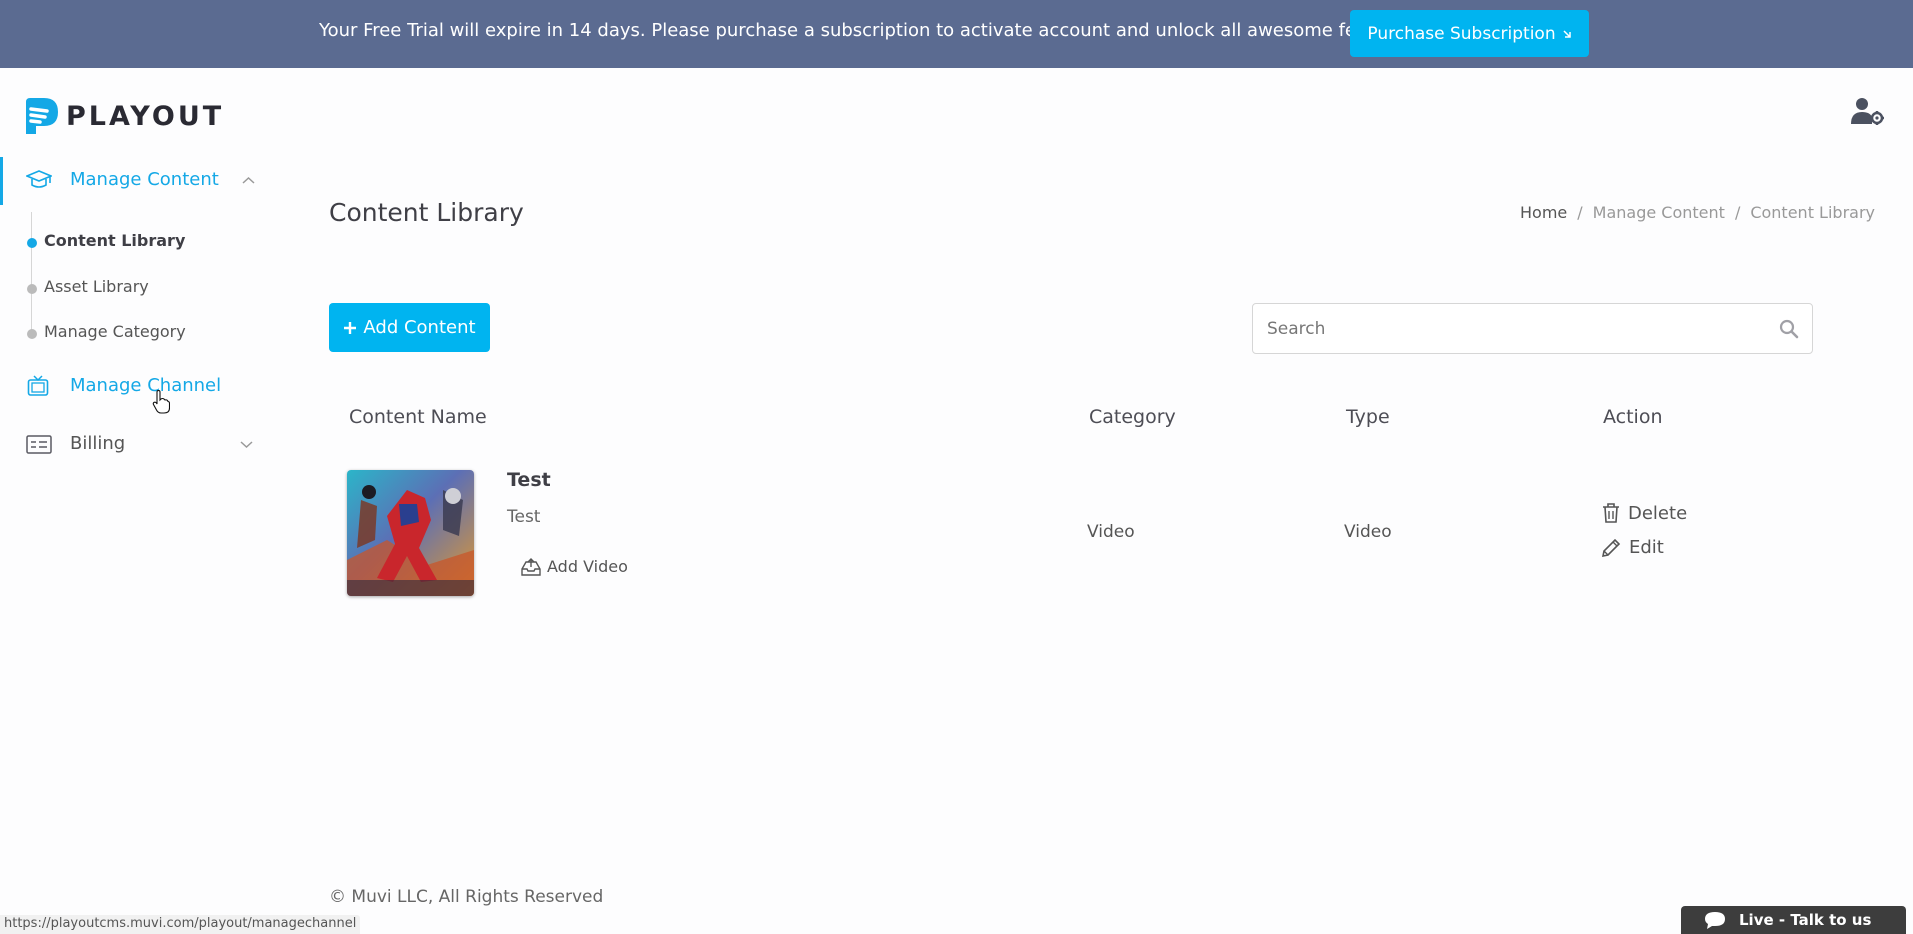 The image size is (1913, 934). I want to click on add-video-link: Add Video, so click(574, 566).